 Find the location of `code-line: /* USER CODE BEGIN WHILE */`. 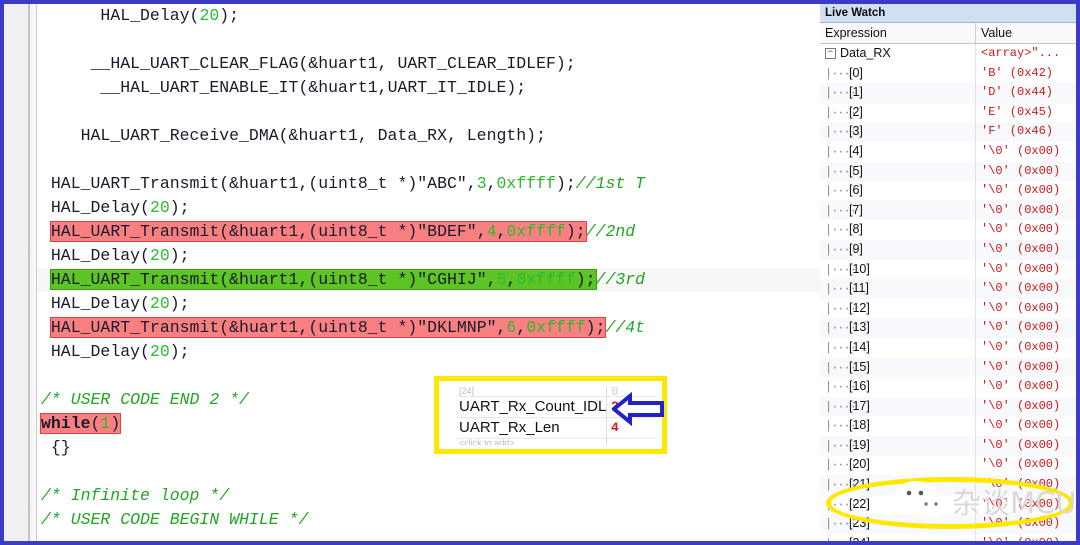

code-line: /* USER CODE BEGIN WHILE */ is located at coordinates (428, 520).